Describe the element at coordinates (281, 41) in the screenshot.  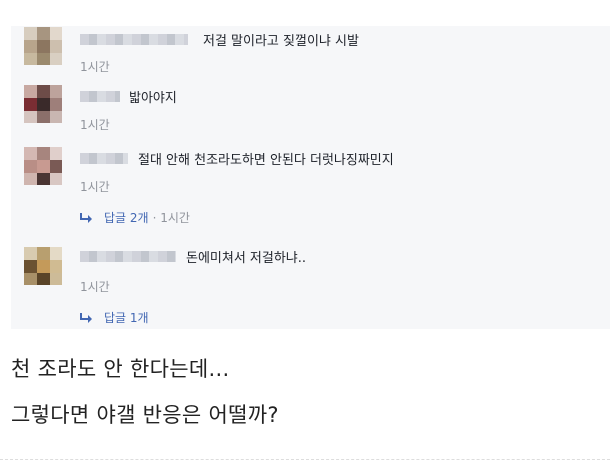
I see `comment-text: 저걸 말이라고 짖껄이냐 시발` at that location.